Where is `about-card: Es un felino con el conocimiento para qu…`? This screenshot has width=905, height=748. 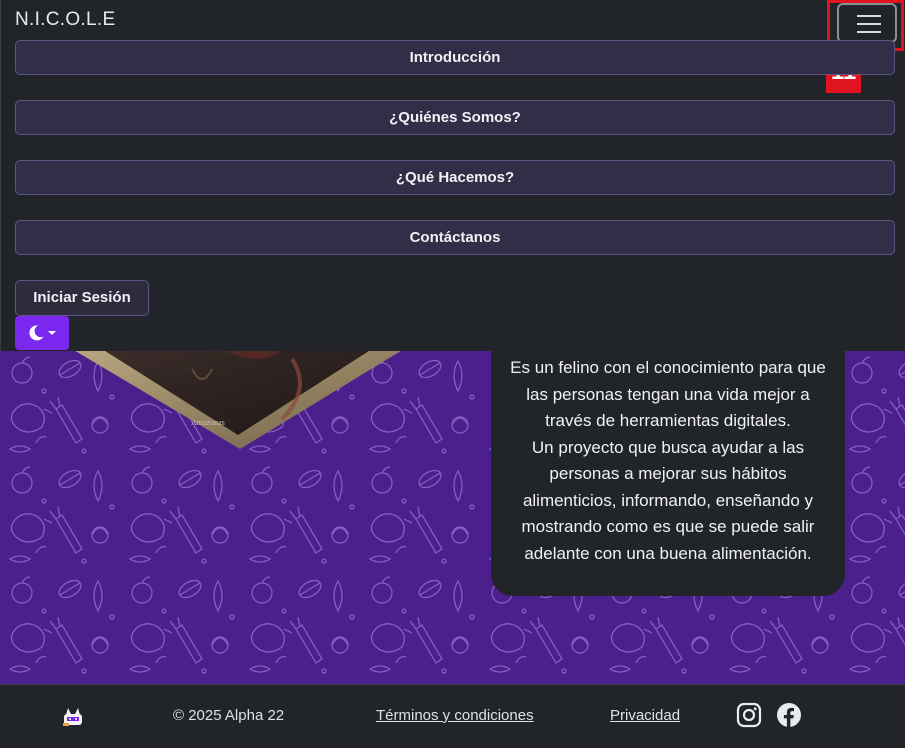
about-card: Es un felino con el conocimiento para qu… is located at coordinates (668, 473).